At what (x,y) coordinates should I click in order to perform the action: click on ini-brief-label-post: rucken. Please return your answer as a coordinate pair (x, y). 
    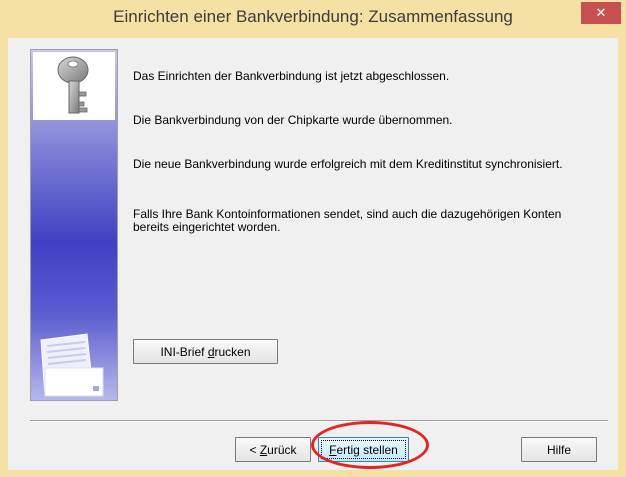
    Looking at the image, I should click on (232, 351).